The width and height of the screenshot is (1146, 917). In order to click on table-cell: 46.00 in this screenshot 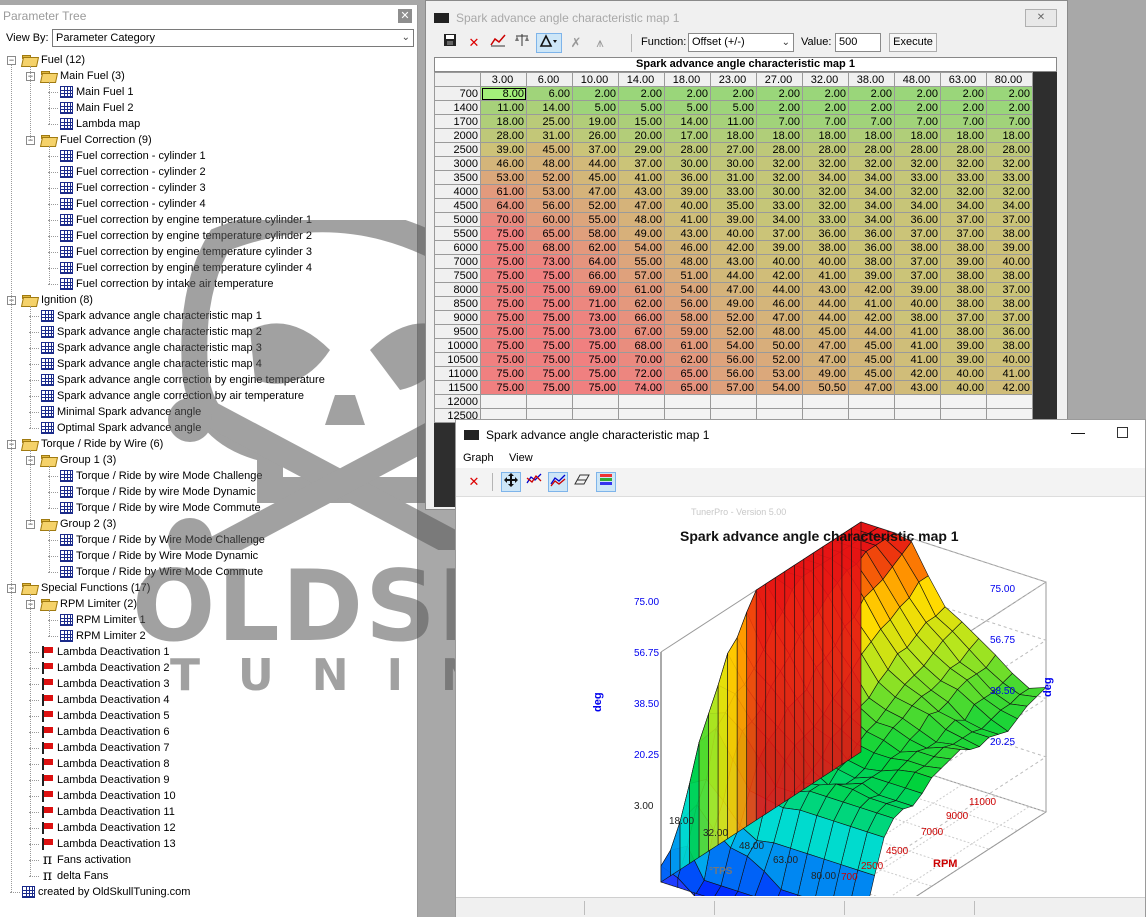, I will do `click(687, 247)`.